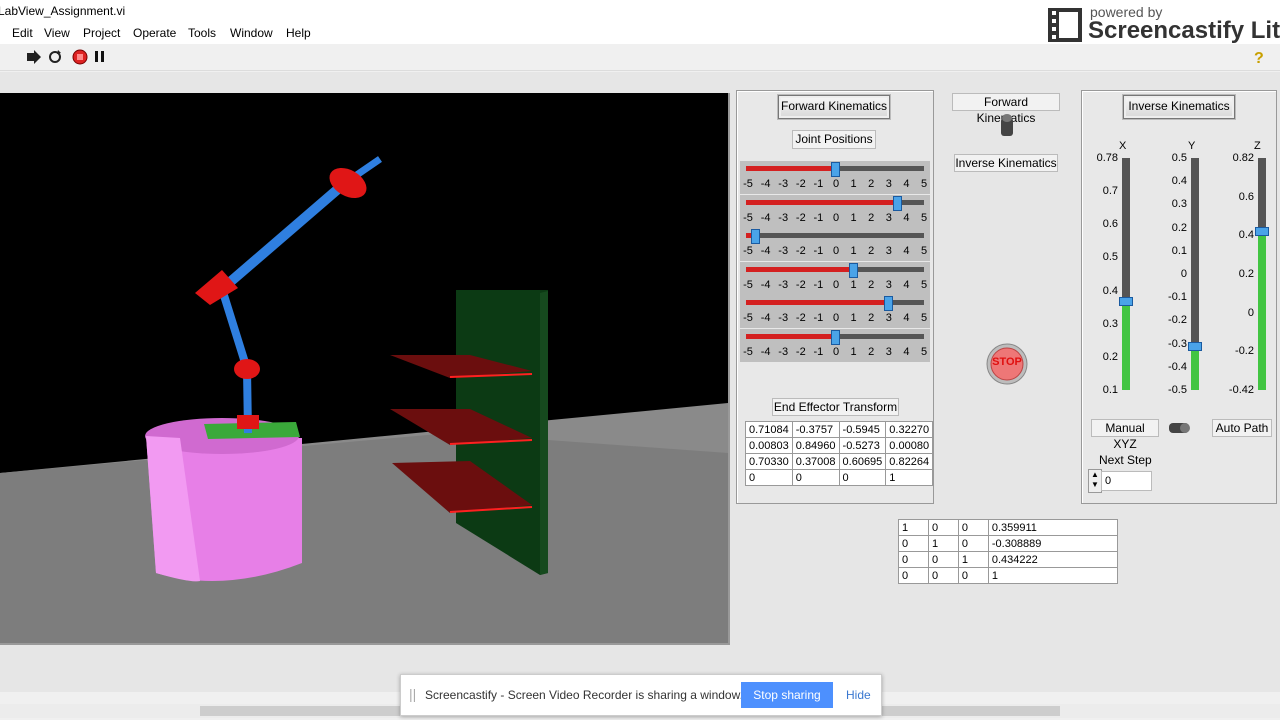 The width and height of the screenshot is (1280, 720). Describe the element at coordinates (412, 694) in the screenshot. I see `drag-handle-icon: ||` at that location.